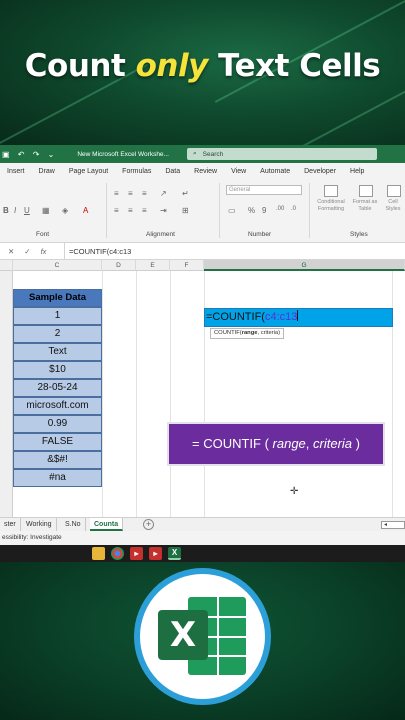 The image size is (405, 720). What do you see at coordinates (57, 424) in the screenshot?
I see `table-cell: 0.99` at bounding box center [57, 424].